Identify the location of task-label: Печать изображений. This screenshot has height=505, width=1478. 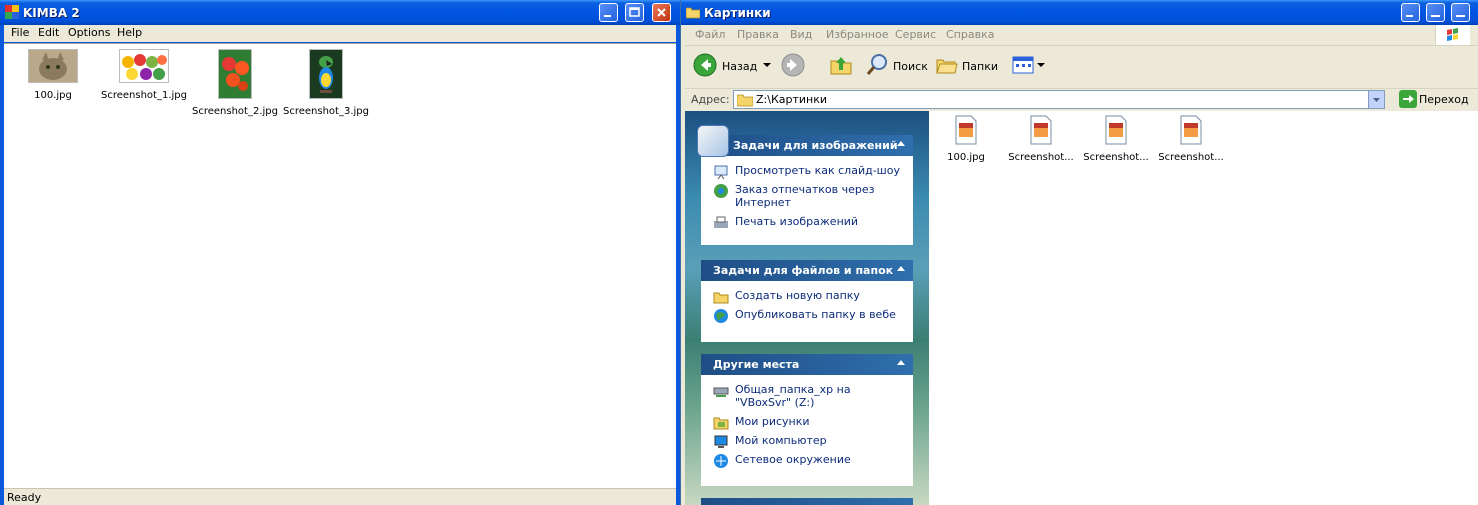
(797, 221).